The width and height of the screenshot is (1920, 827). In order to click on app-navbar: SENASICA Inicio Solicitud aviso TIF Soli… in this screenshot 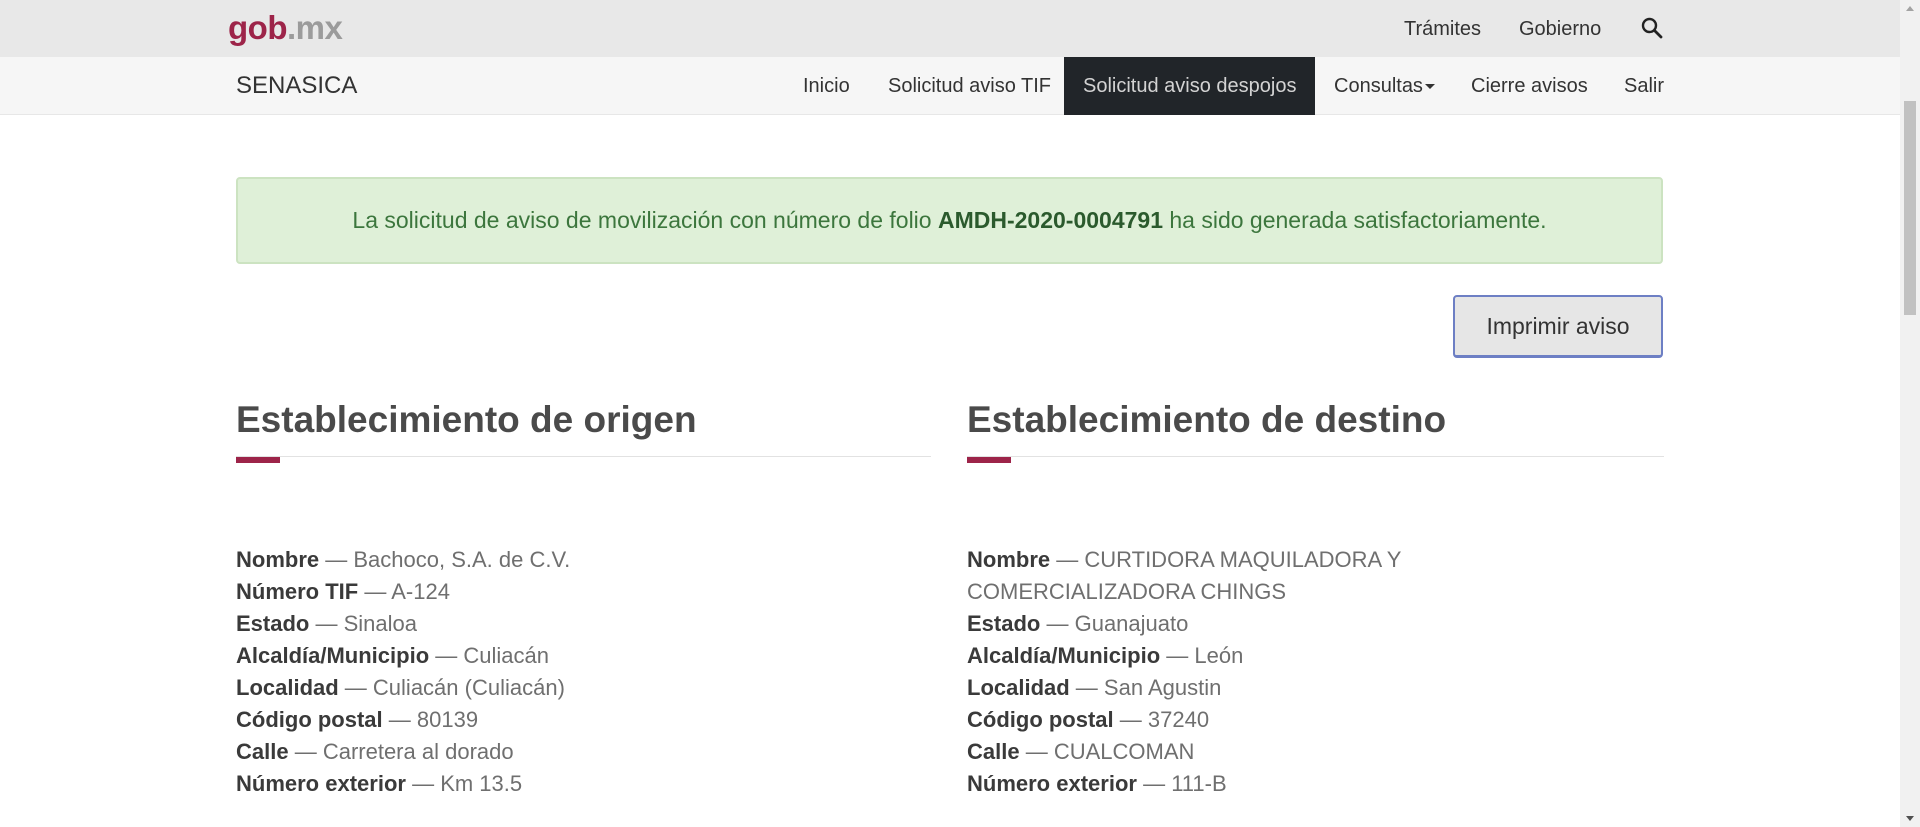, I will do `click(950, 86)`.